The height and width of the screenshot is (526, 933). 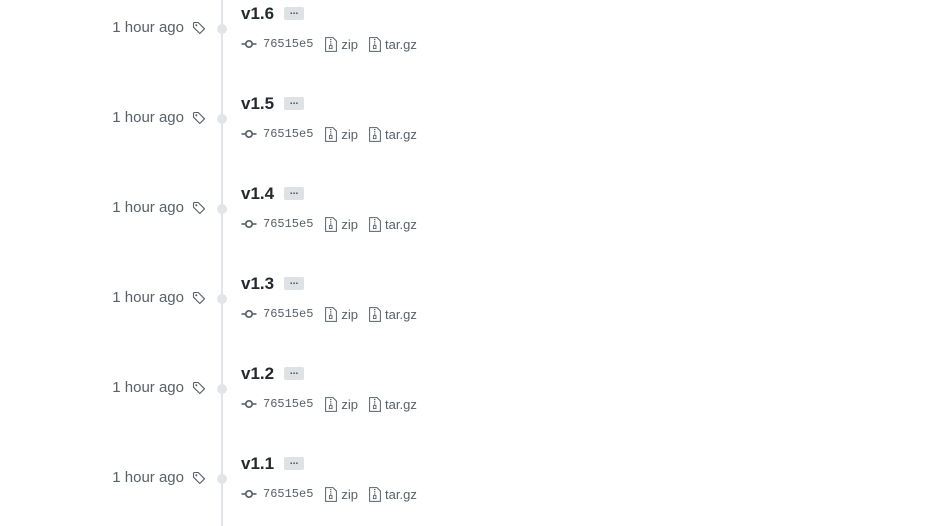 What do you see at coordinates (257, 194) in the screenshot?
I see `tag-name-link: v1.4` at bounding box center [257, 194].